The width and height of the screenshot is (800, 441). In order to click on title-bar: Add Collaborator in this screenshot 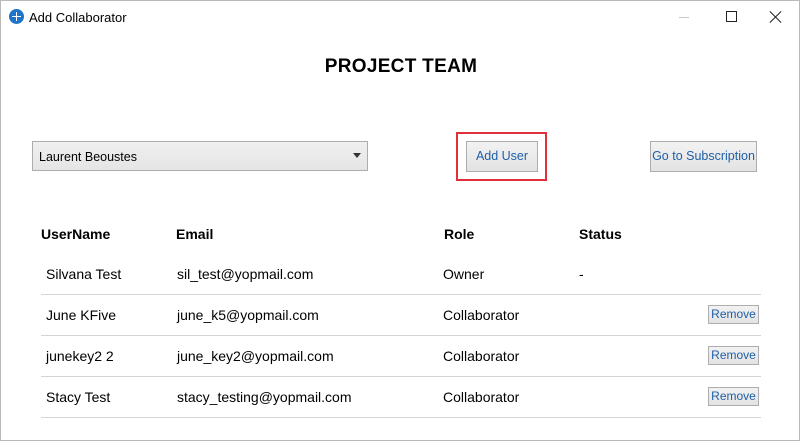, I will do `click(400, 17)`.